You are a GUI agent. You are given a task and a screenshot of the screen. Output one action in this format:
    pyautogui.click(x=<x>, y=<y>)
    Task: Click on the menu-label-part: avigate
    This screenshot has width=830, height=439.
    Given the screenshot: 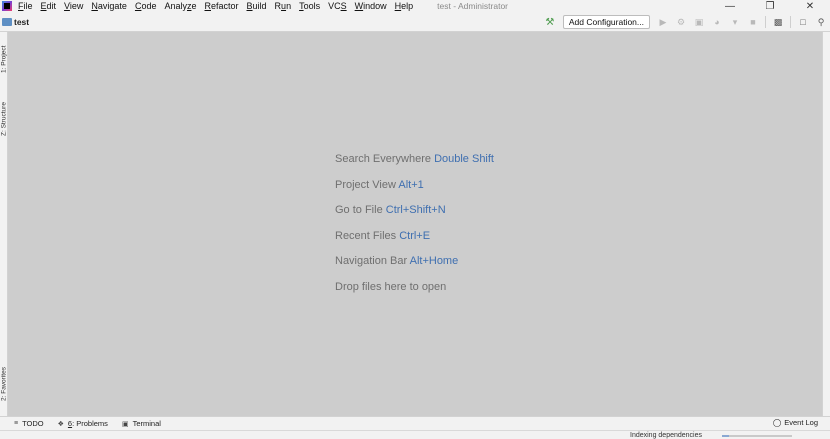 What is the action you would take?
    pyautogui.click(x=112, y=6)
    